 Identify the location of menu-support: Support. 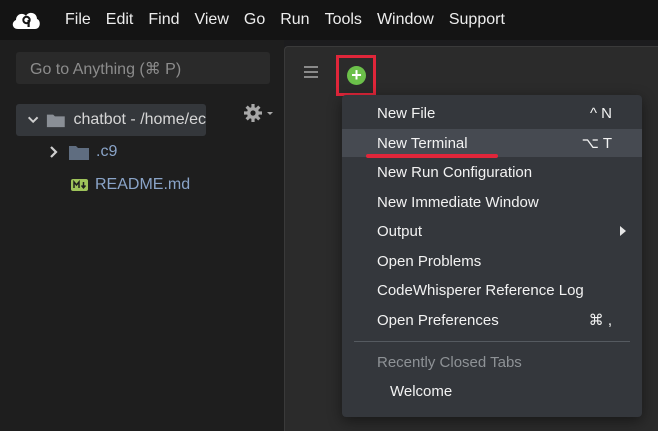
(477, 20).